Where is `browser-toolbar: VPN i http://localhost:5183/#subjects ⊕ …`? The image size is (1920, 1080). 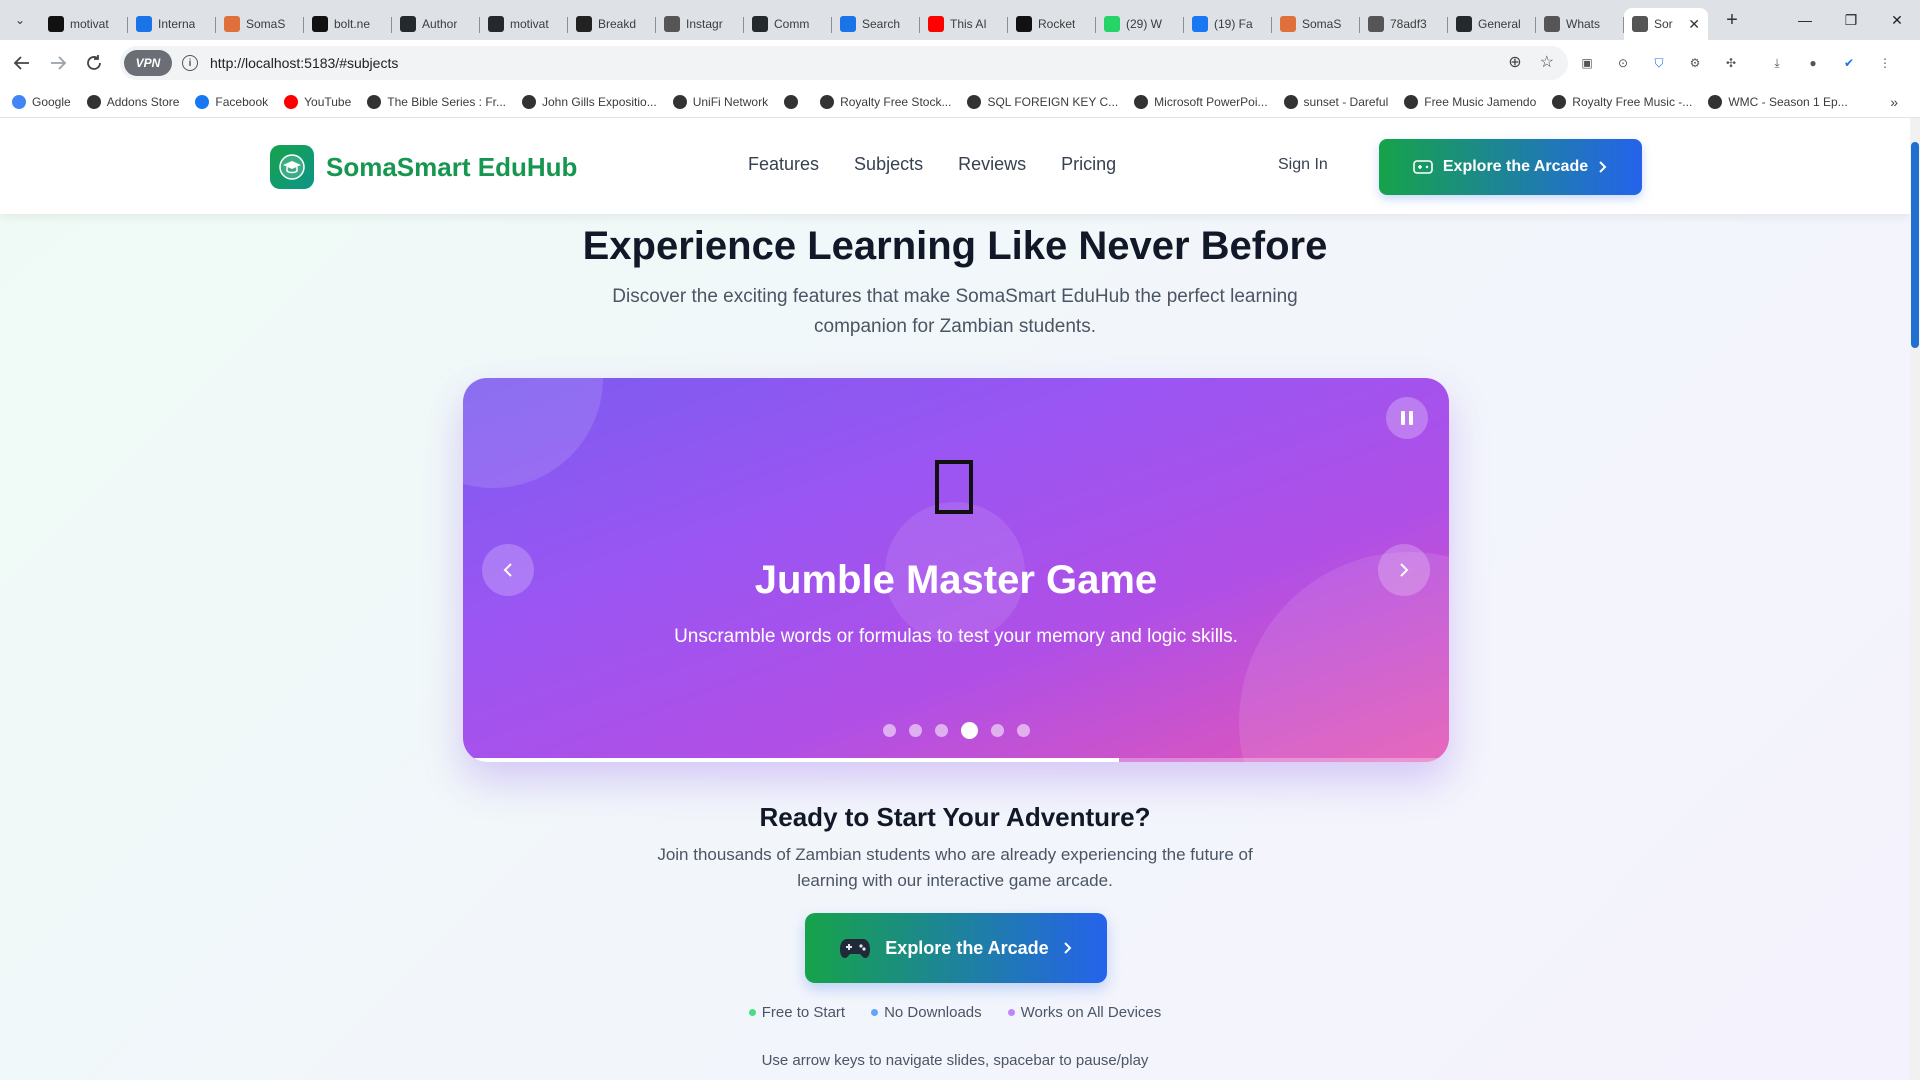 browser-toolbar: VPN i http://localhost:5183/#subjects ⊕ … is located at coordinates (960, 63).